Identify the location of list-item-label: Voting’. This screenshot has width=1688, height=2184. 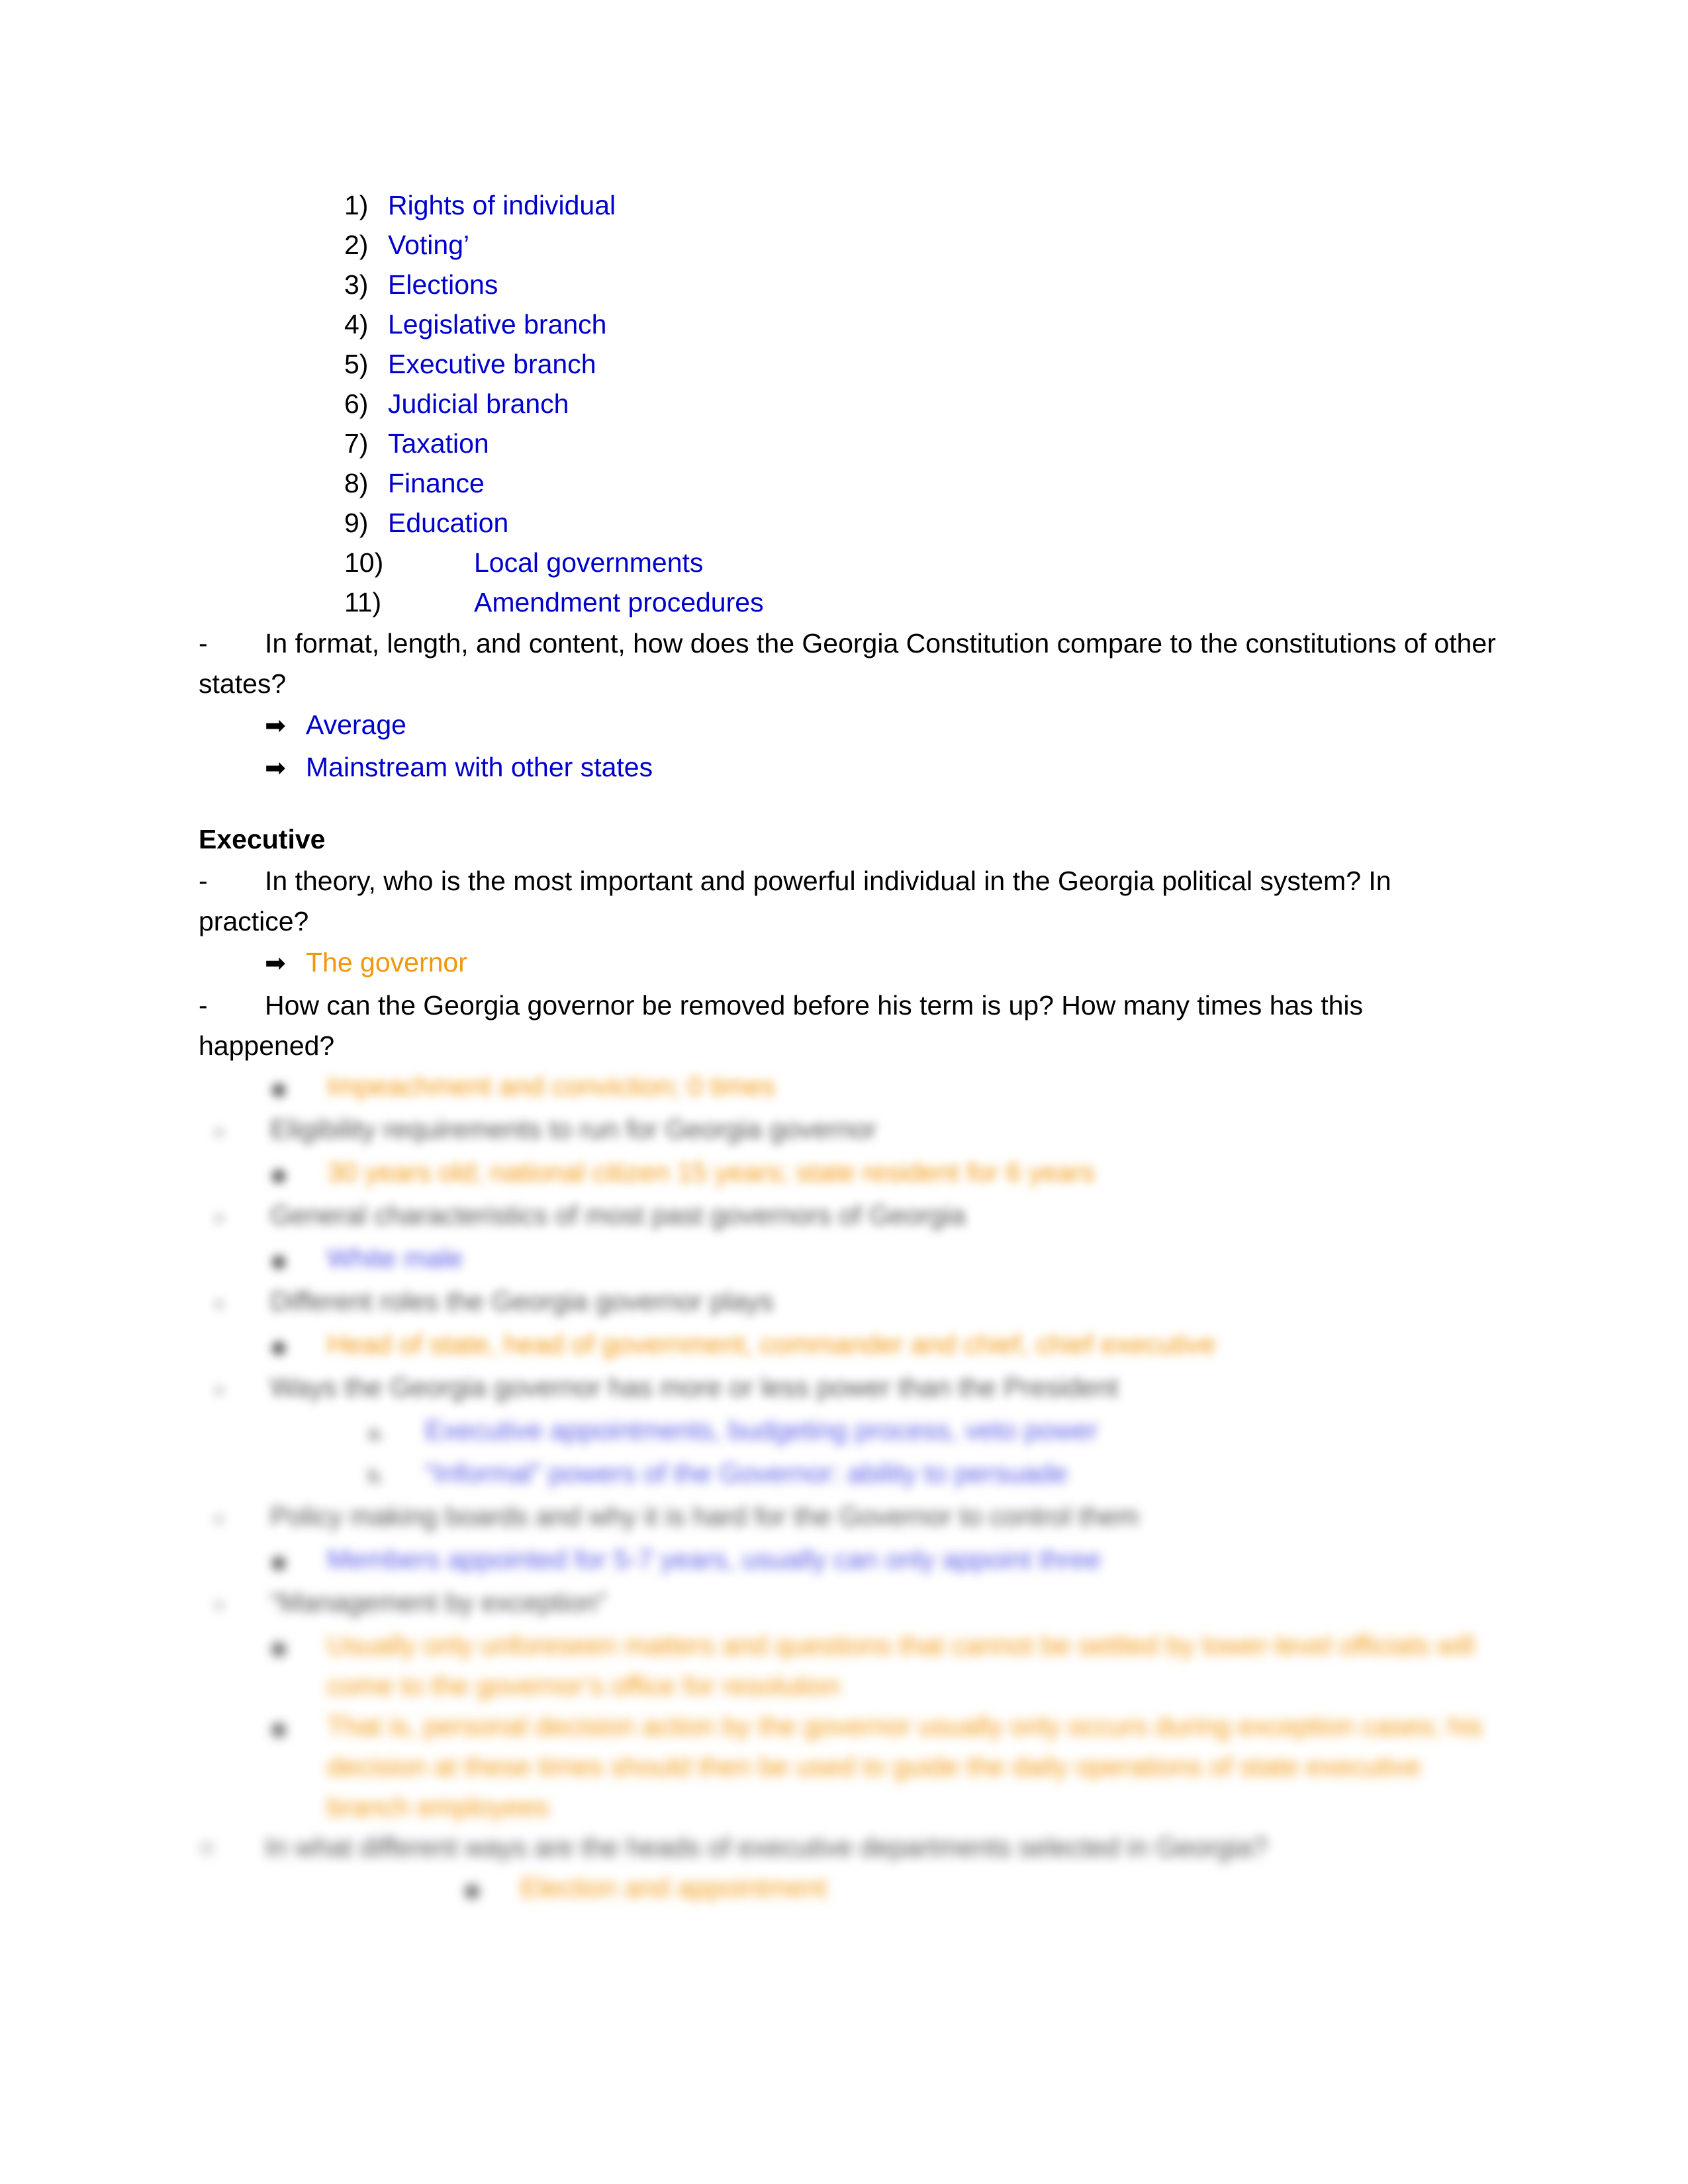
(429, 245).